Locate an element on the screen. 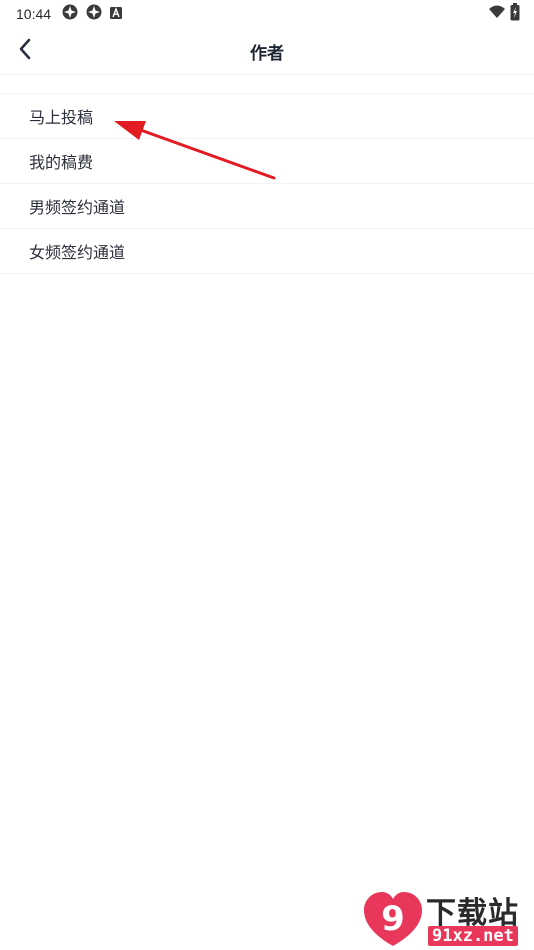 This screenshot has height=950, width=534. page-title: 作者 is located at coordinates (267, 53).